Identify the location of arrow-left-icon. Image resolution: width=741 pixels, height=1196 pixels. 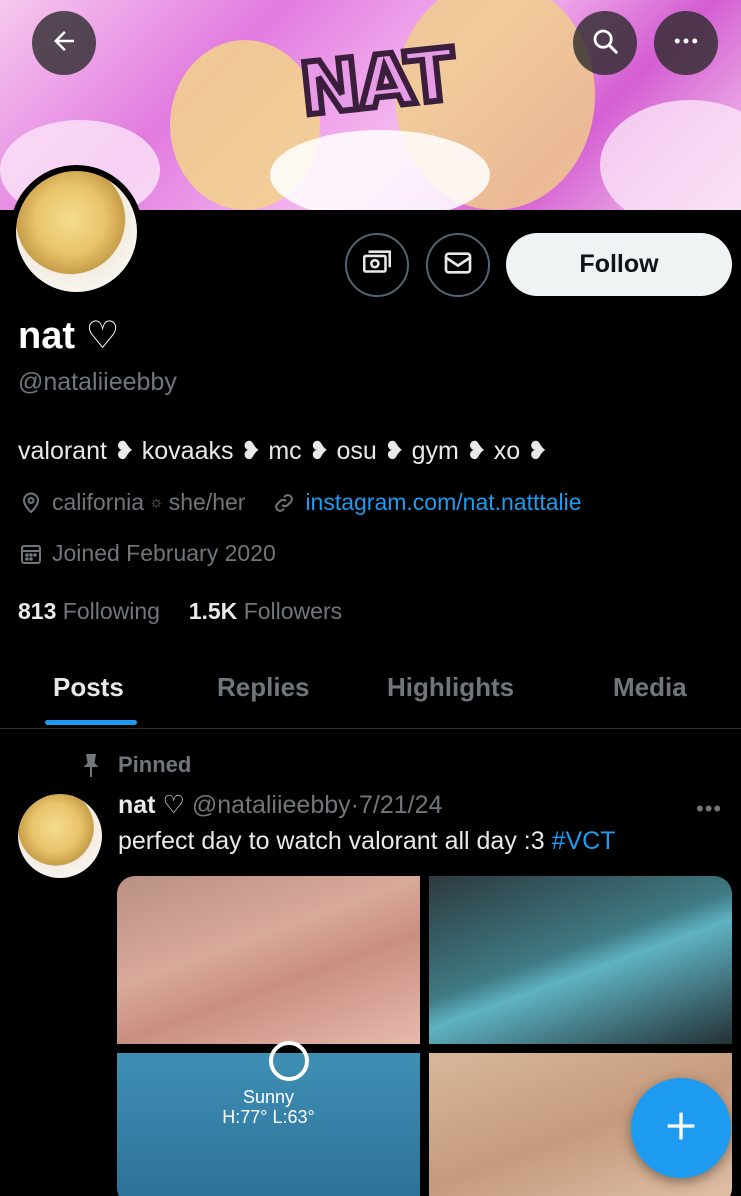
(64, 43).